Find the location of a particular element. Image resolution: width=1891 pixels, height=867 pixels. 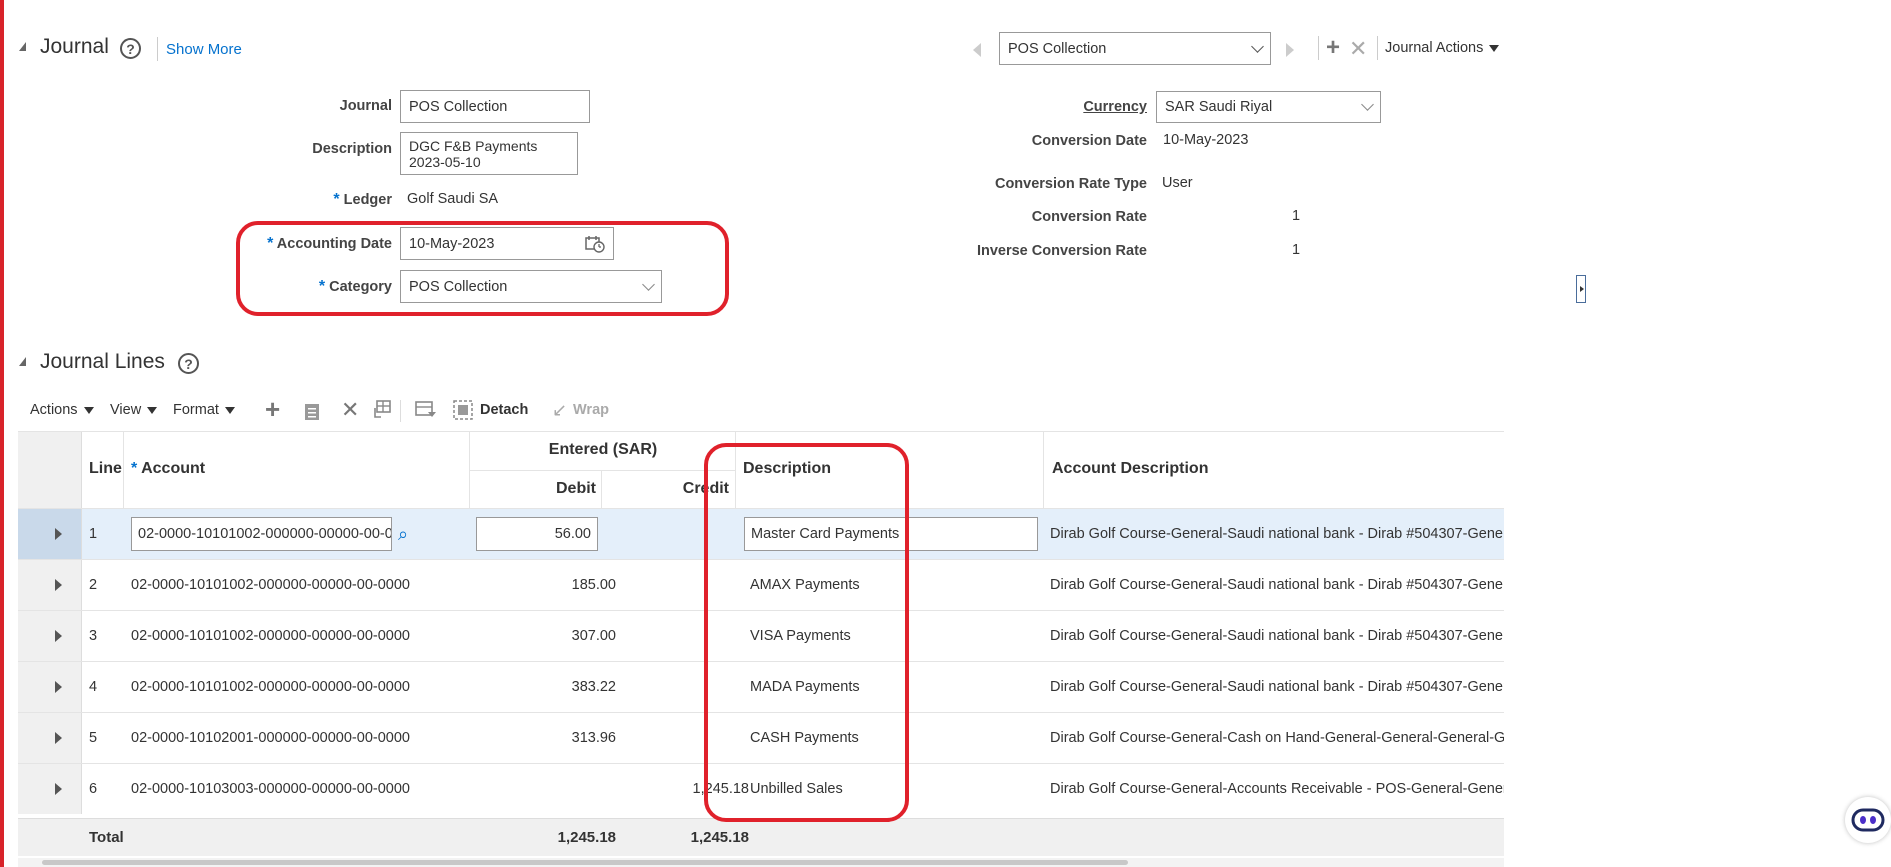

conversion-rate-label: Conversion Rate is located at coordinates (1089, 217).